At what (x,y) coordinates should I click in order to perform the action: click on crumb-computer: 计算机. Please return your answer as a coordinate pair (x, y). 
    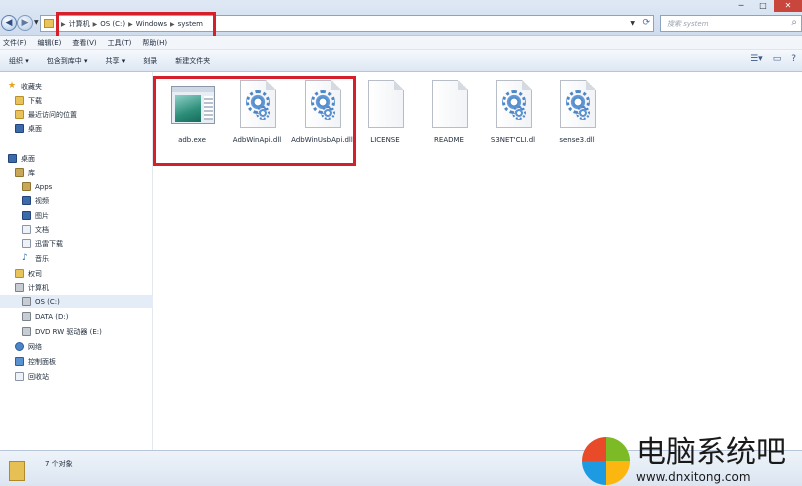
    Looking at the image, I should click on (79, 24).